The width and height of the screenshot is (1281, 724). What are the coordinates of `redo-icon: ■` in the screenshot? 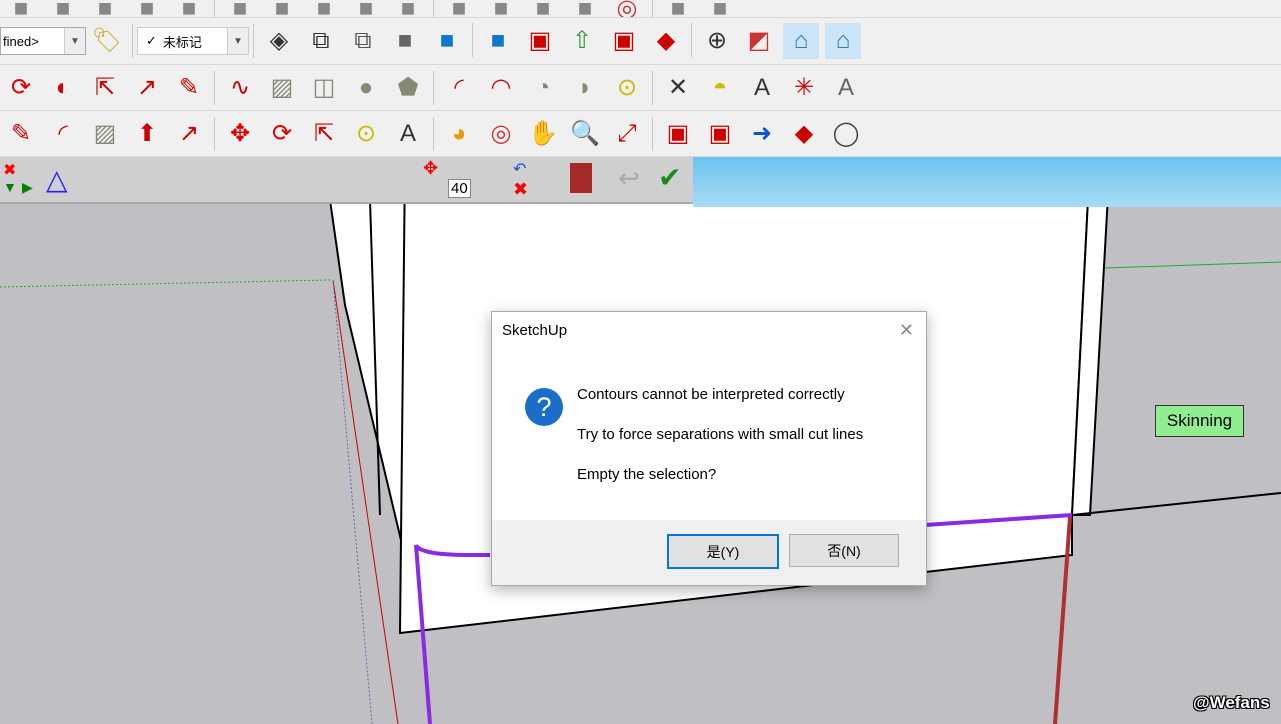 It's located at (282, 8).